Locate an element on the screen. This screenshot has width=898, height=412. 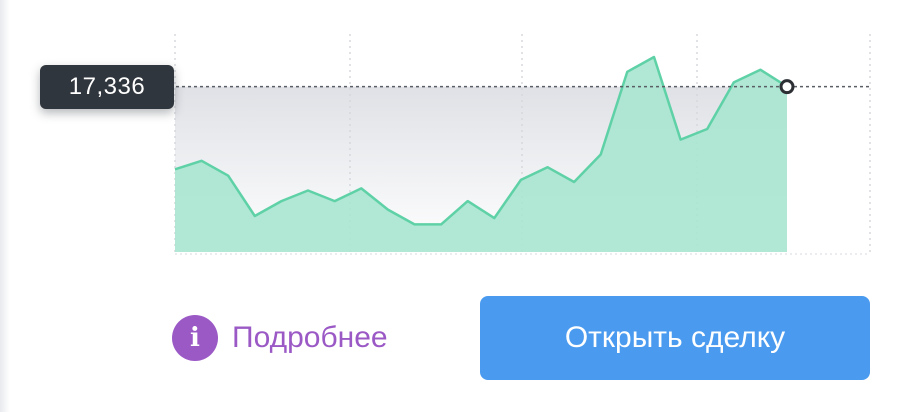
current-price-marker is located at coordinates (787, 87).